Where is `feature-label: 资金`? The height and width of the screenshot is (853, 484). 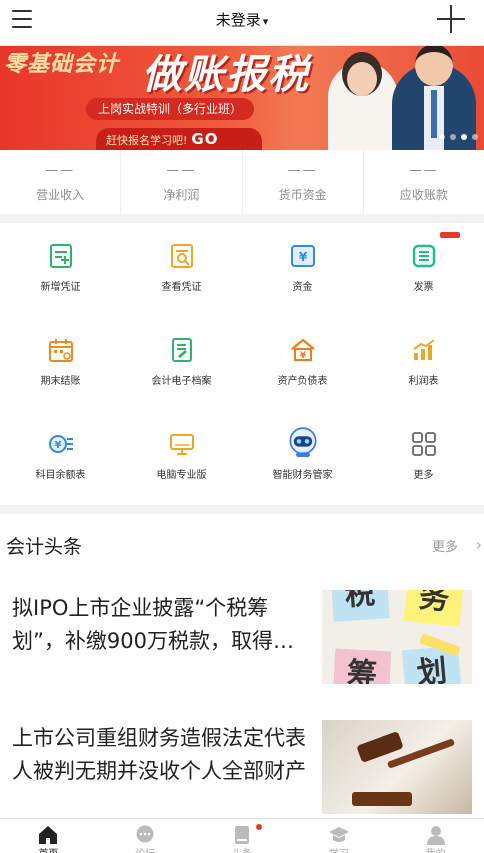
feature-label: 资金 is located at coordinates (302, 287).